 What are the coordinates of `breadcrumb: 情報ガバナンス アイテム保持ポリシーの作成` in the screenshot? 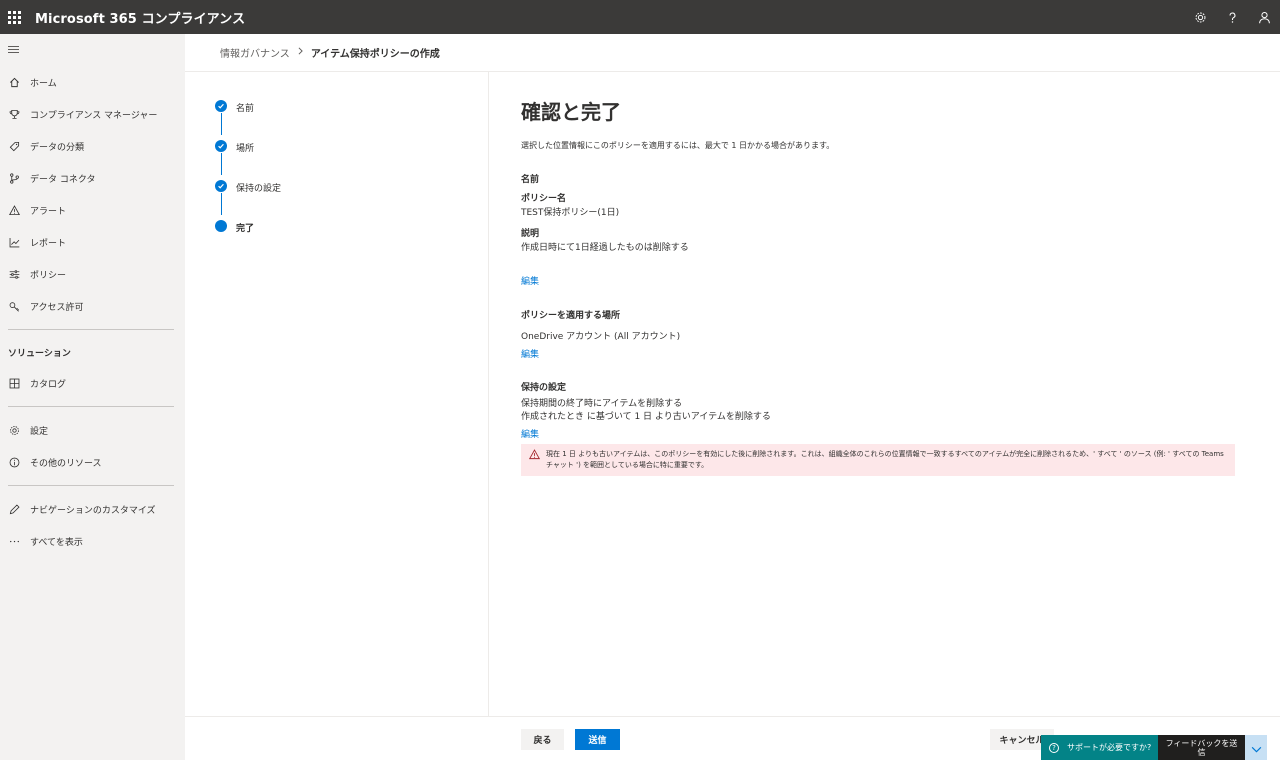 It's located at (732, 53).